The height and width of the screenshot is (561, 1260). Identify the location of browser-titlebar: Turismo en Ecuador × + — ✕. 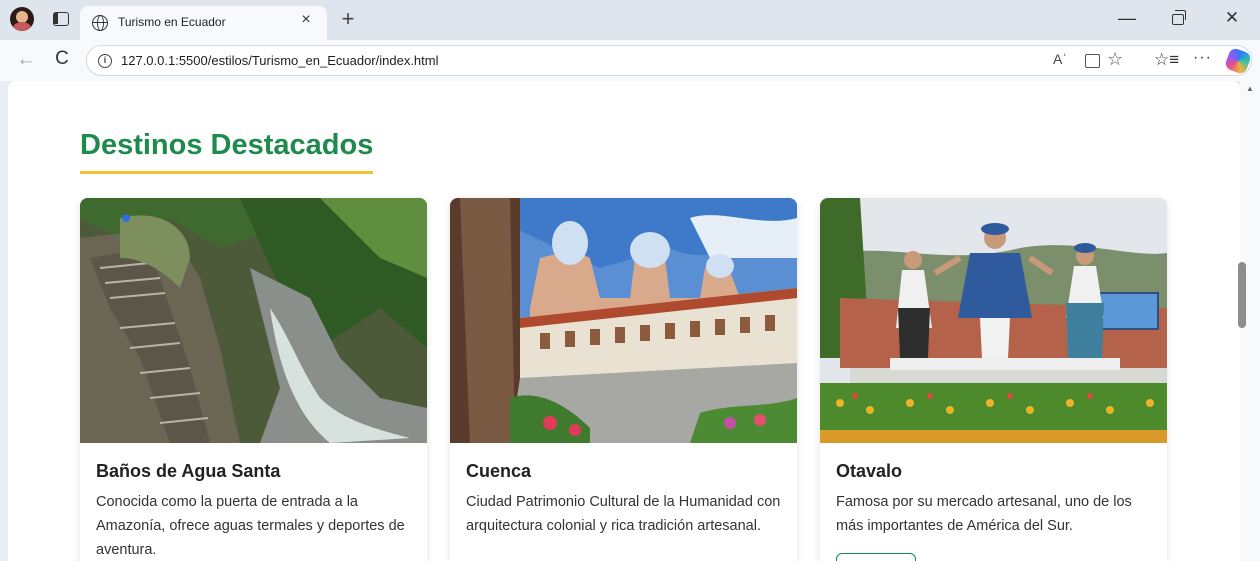
(630, 20).